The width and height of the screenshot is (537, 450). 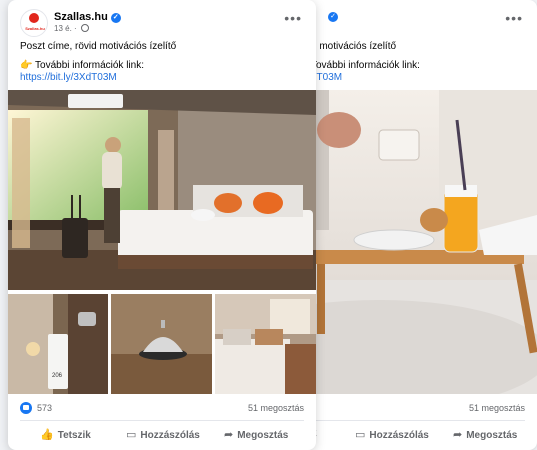 I want to click on like-reaction-icon, so click(x=26, y=408).